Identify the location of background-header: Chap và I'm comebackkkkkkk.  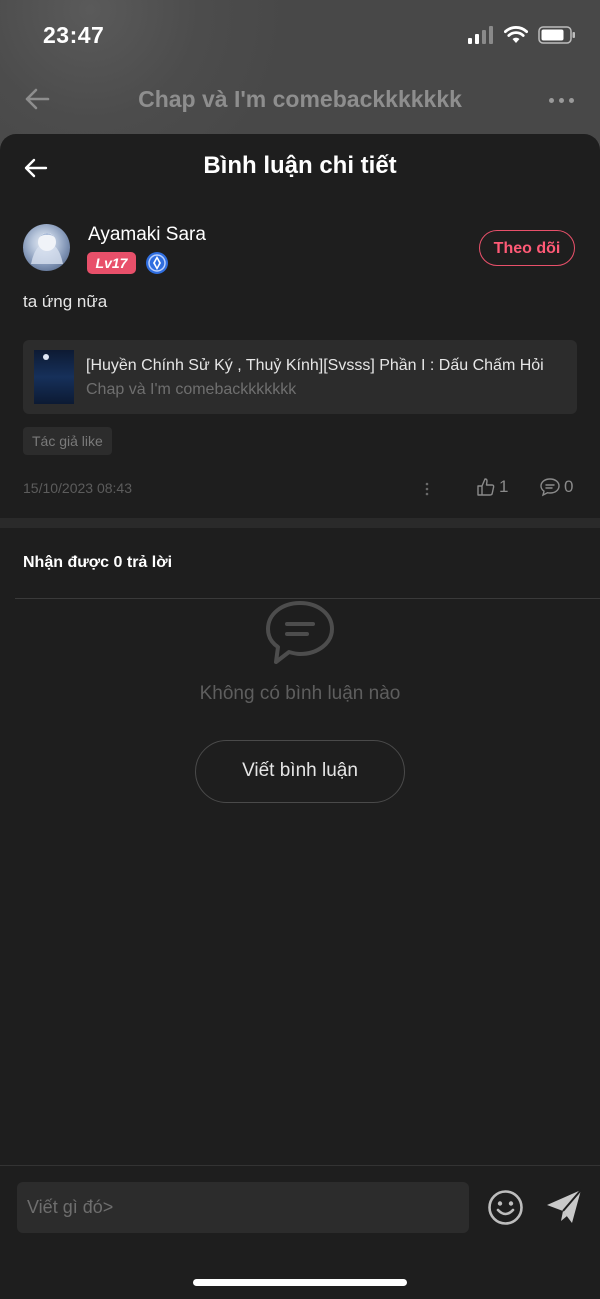
(300, 102).